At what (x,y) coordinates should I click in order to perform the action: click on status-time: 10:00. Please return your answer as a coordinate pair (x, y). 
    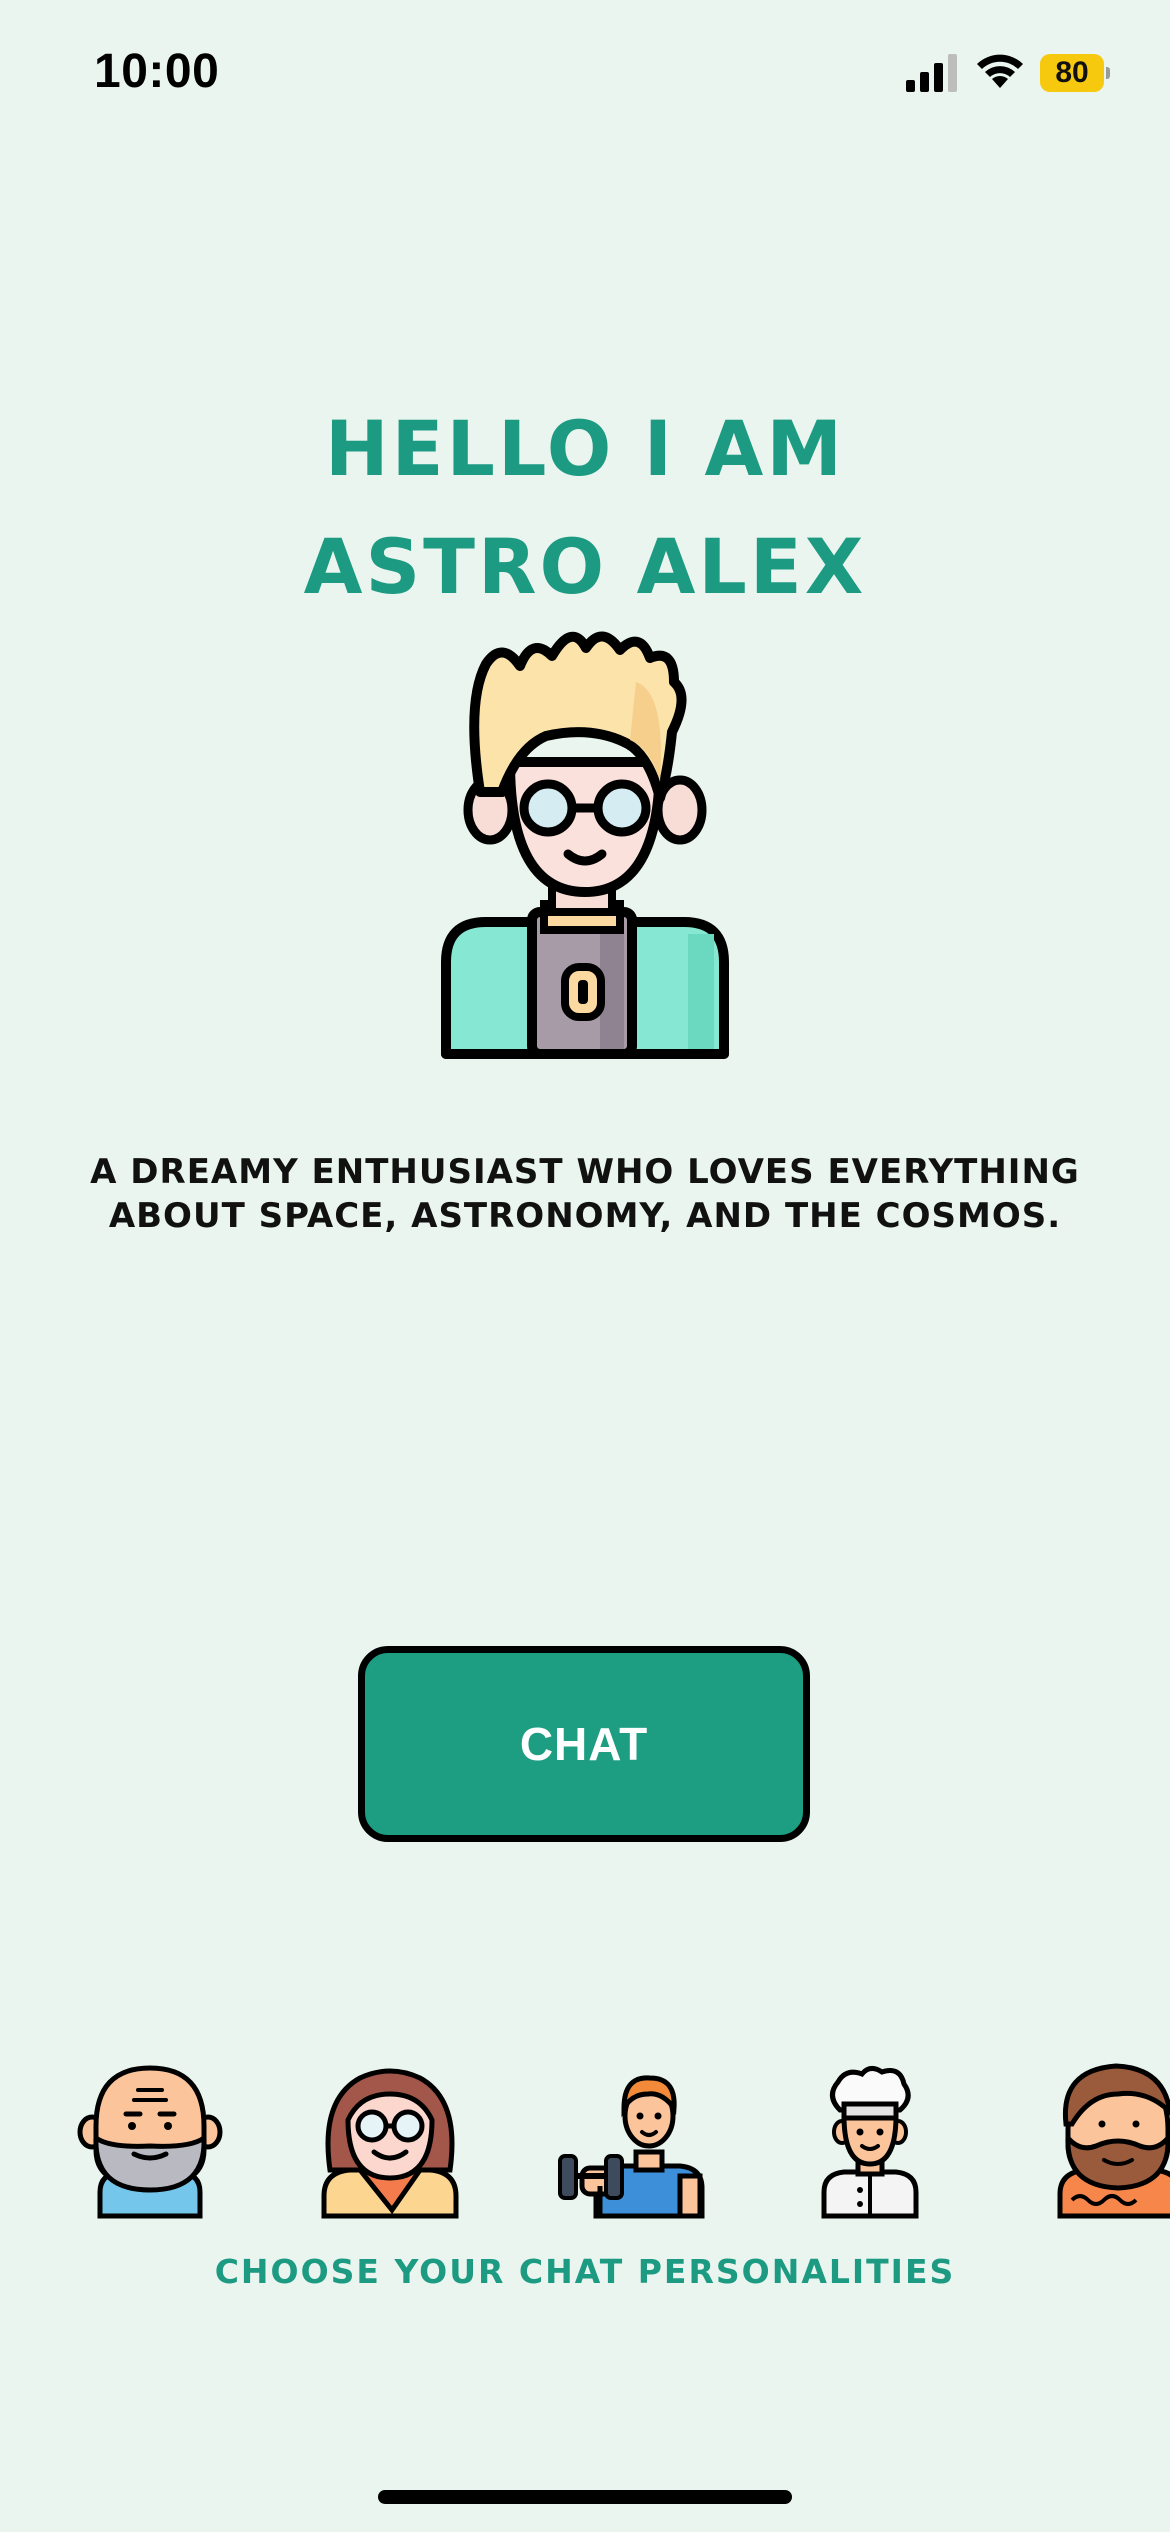
    Looking at the image, I should click on (157, 71).